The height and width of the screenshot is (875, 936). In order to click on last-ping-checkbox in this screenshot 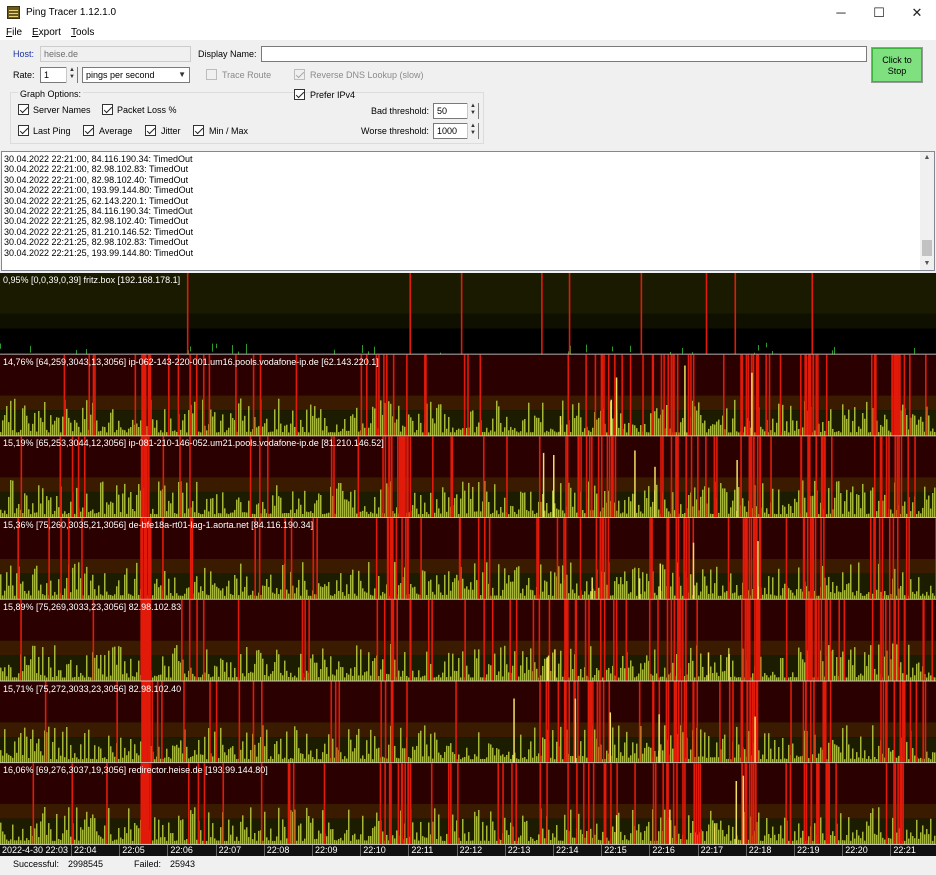, I will do `click(23, 130)`.